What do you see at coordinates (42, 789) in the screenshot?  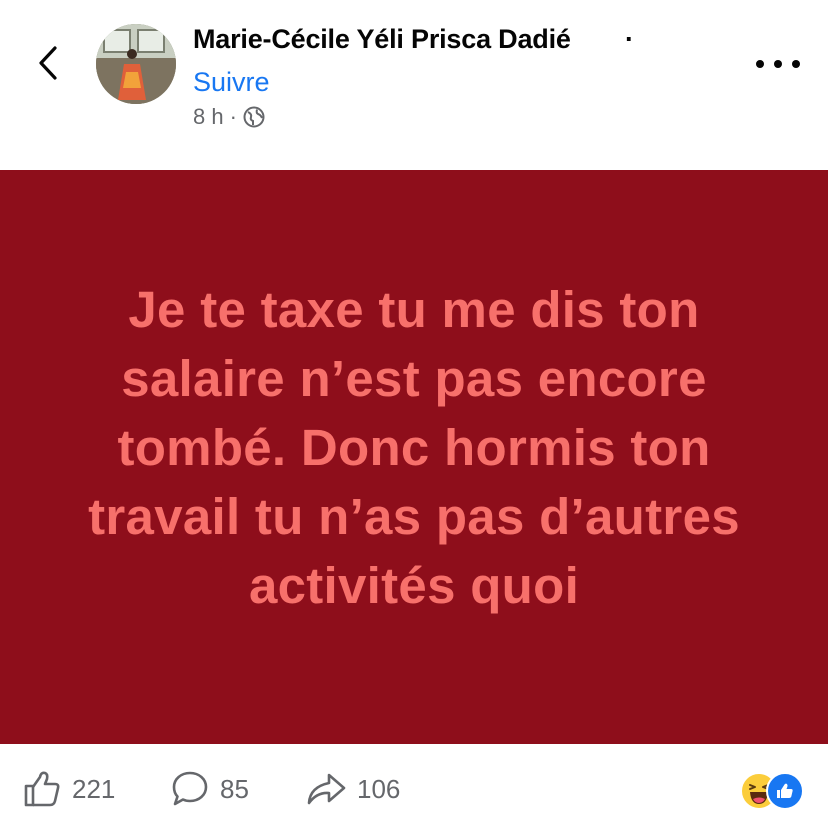 I see `thumbs-up-icon` at bounding box center [42, 789].